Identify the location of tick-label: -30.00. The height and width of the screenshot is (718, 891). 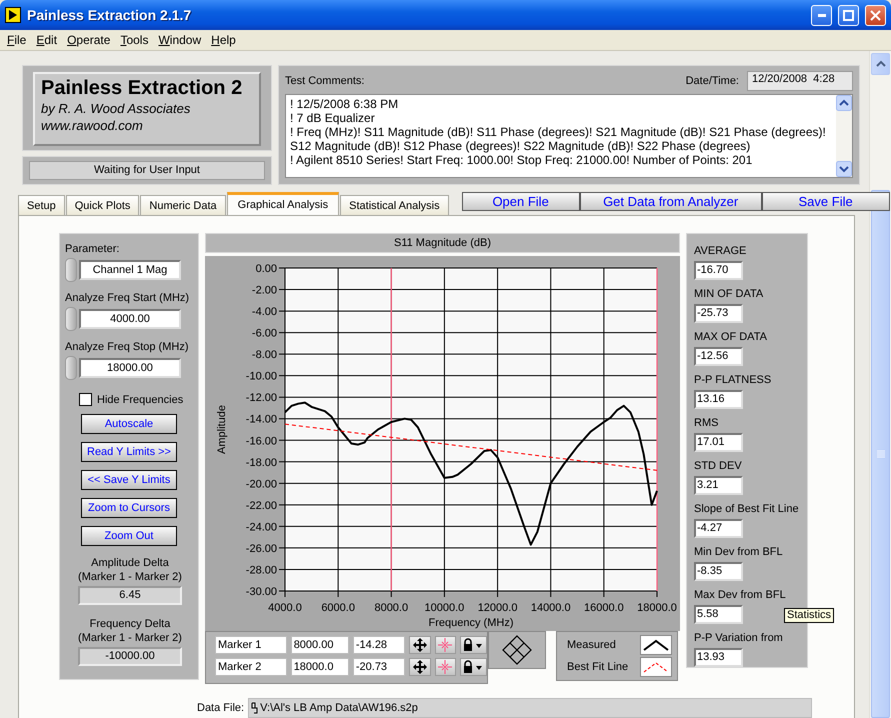
(261, 592).